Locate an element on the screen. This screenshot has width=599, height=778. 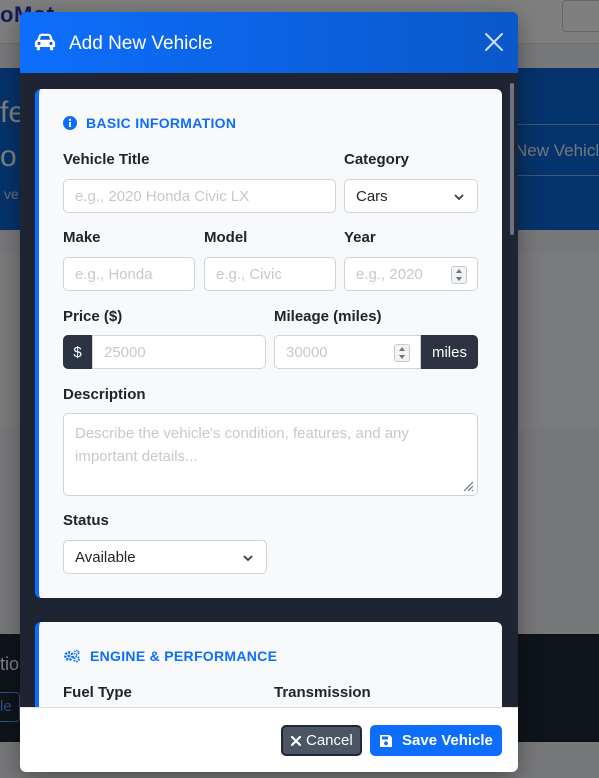
transmission-label: Transmission is located at coordinates (322, 692).